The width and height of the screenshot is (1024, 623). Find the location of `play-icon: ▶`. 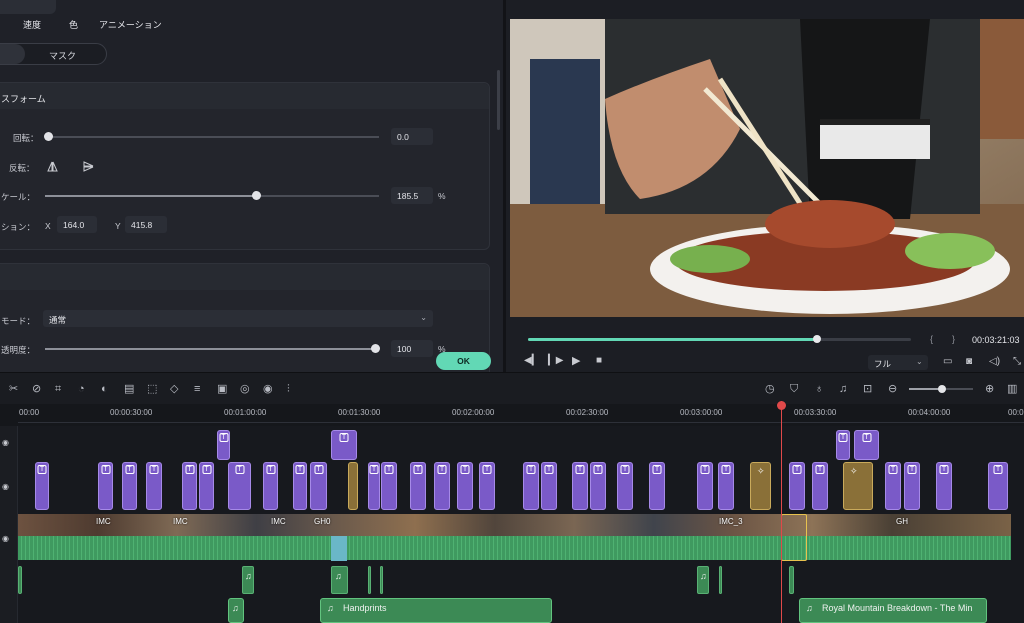

play-icon: ▶ is located at coordinates (576, 361).